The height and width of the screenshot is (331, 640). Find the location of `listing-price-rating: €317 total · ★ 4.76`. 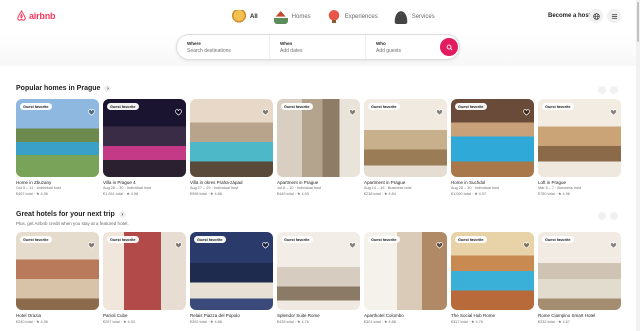

listing-price-rating: €317 total · ★ 4.76 is located at coordinates (467, 322).